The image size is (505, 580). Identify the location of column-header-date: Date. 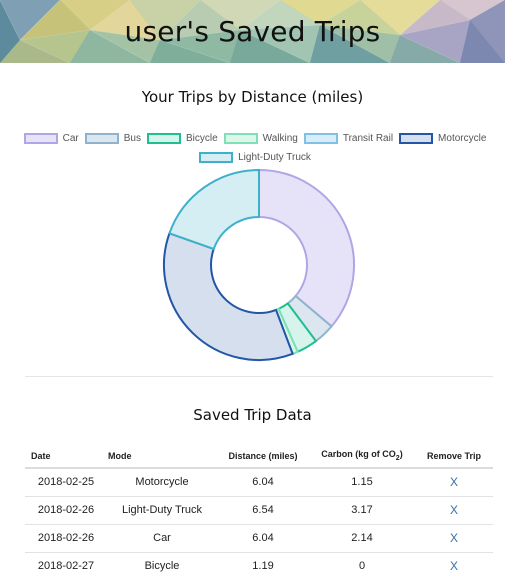
(66, 456).